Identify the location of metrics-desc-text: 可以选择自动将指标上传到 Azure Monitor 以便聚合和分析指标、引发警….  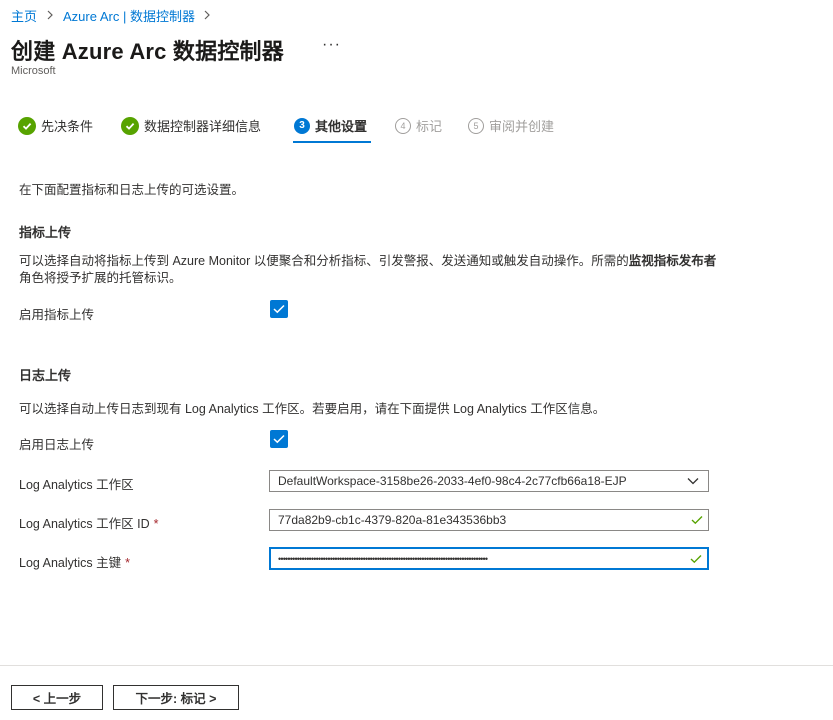
(324, 261).